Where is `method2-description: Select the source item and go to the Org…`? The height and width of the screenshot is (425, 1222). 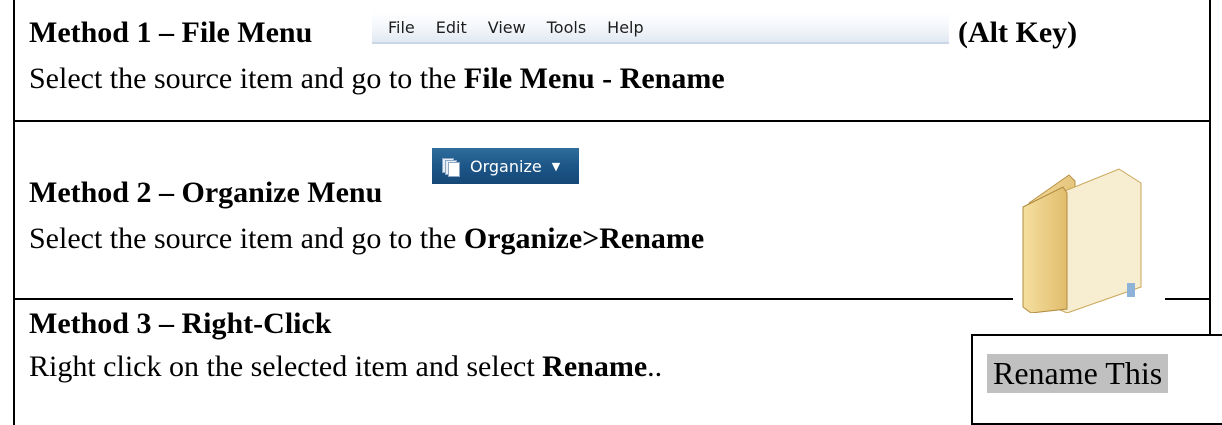
method2-description: Select the source item and go to the Org… is located at coordinates (366, 239).